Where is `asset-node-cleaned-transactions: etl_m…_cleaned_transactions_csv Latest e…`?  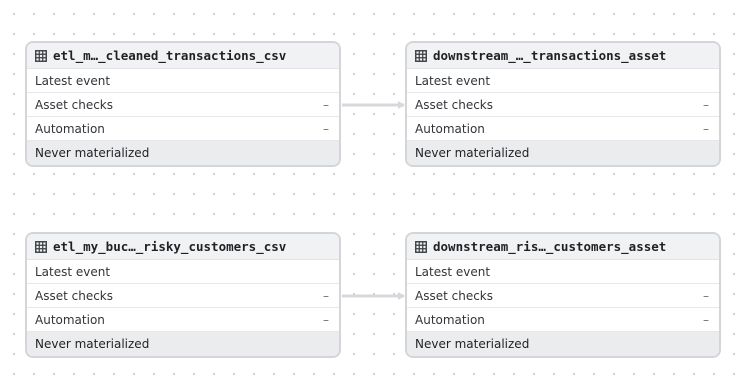 asset-node-cleaned-transactions: etl_m…_cleaned_transactions_csv Latest e… is located at coordinates (183, 104).